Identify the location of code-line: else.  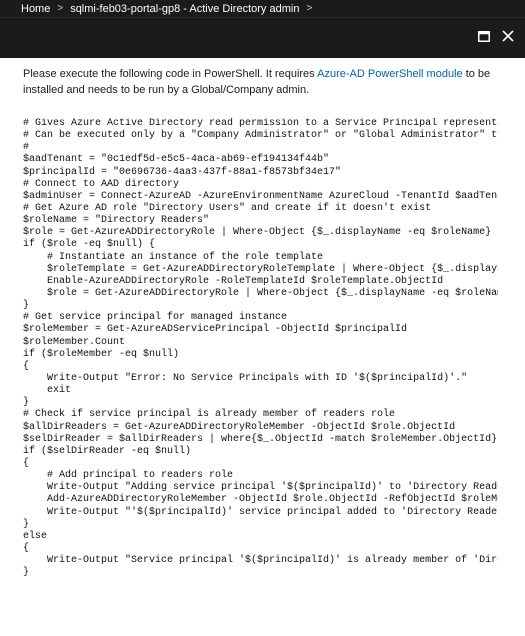
(35, 536).